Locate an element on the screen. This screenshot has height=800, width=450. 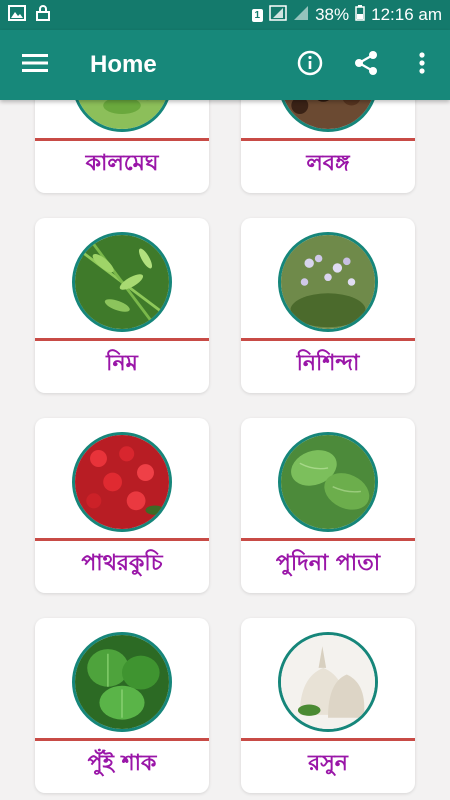
hamburger-menu-icon is located at coordinates (35, 65).